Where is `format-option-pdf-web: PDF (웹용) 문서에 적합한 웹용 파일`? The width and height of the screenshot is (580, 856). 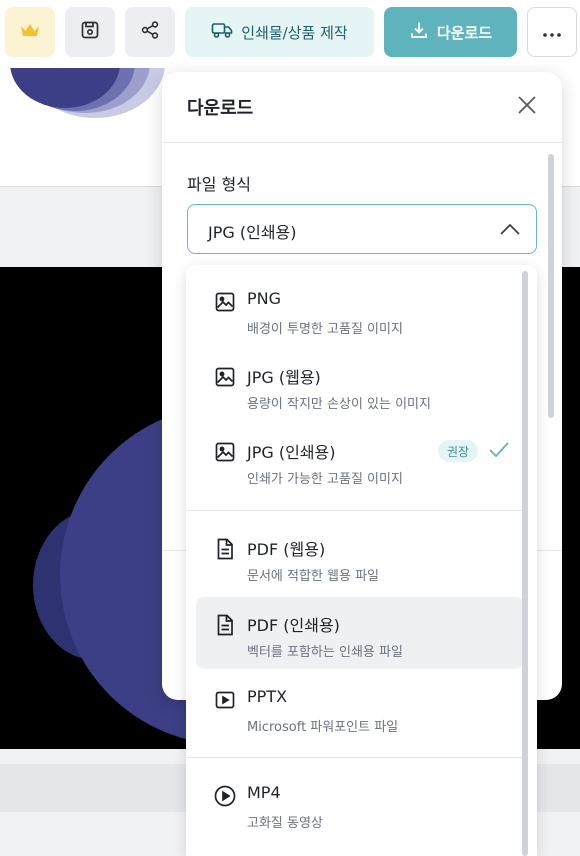 format-option-pdf-web: PDF (웹용) 문서에 적합한 웹용 파일 is located at coordinates (360, 557).